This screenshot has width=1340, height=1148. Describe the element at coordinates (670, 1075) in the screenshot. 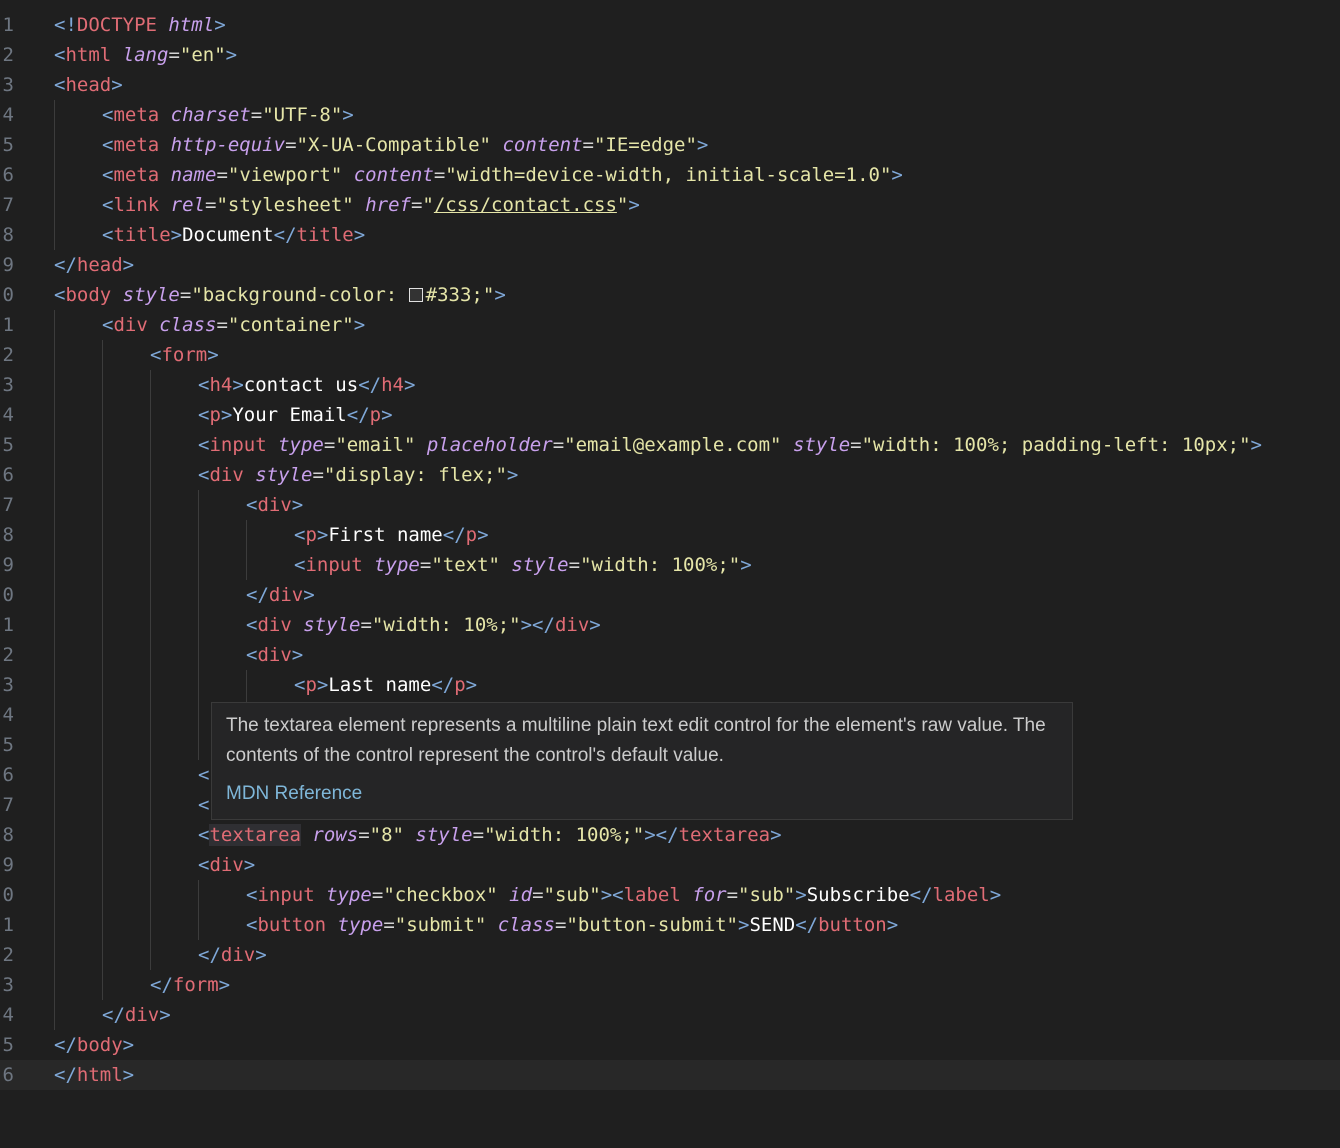

I see `code-line: 6 </html>` at that location.